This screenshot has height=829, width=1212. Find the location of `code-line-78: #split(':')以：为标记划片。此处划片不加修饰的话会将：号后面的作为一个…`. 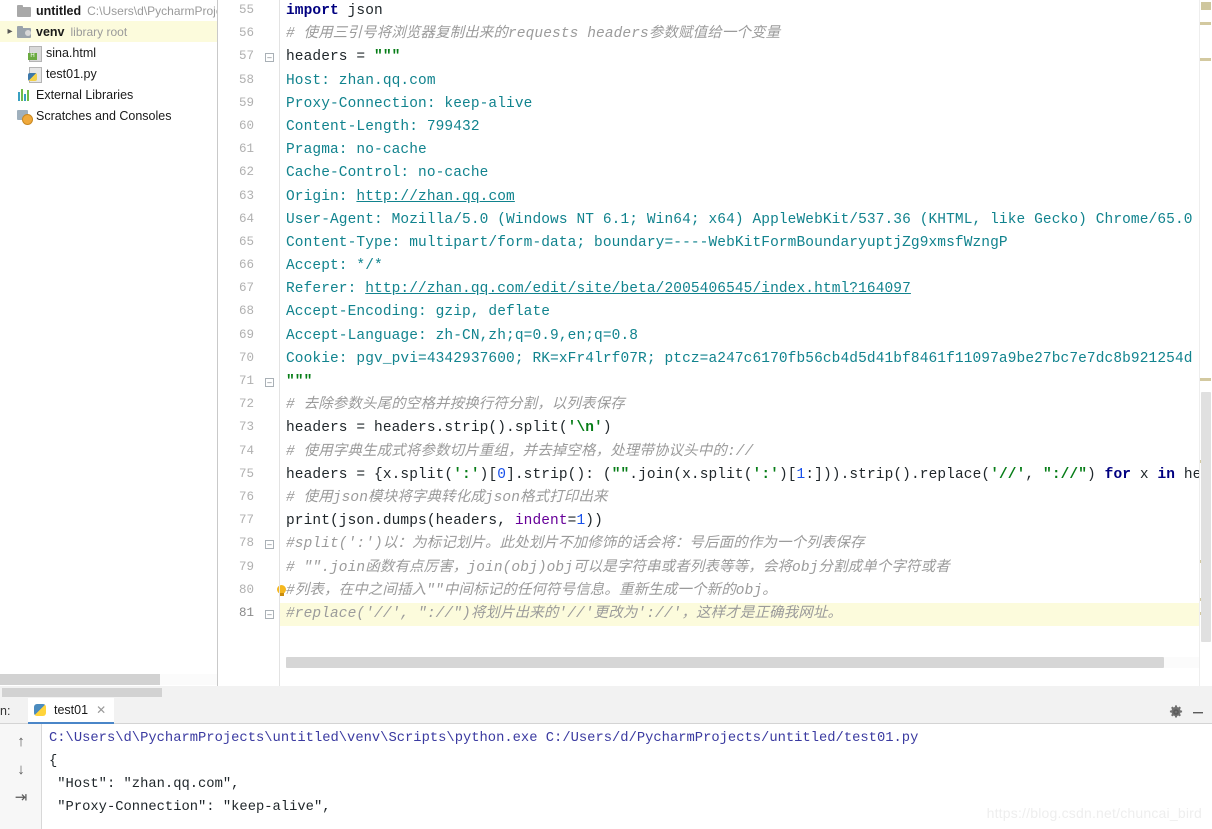

code-line-78: #split(':')以：为标记划片。此处划片不加修饰的话会将：号后面的作为一个… is located at coordinates (746, 544).